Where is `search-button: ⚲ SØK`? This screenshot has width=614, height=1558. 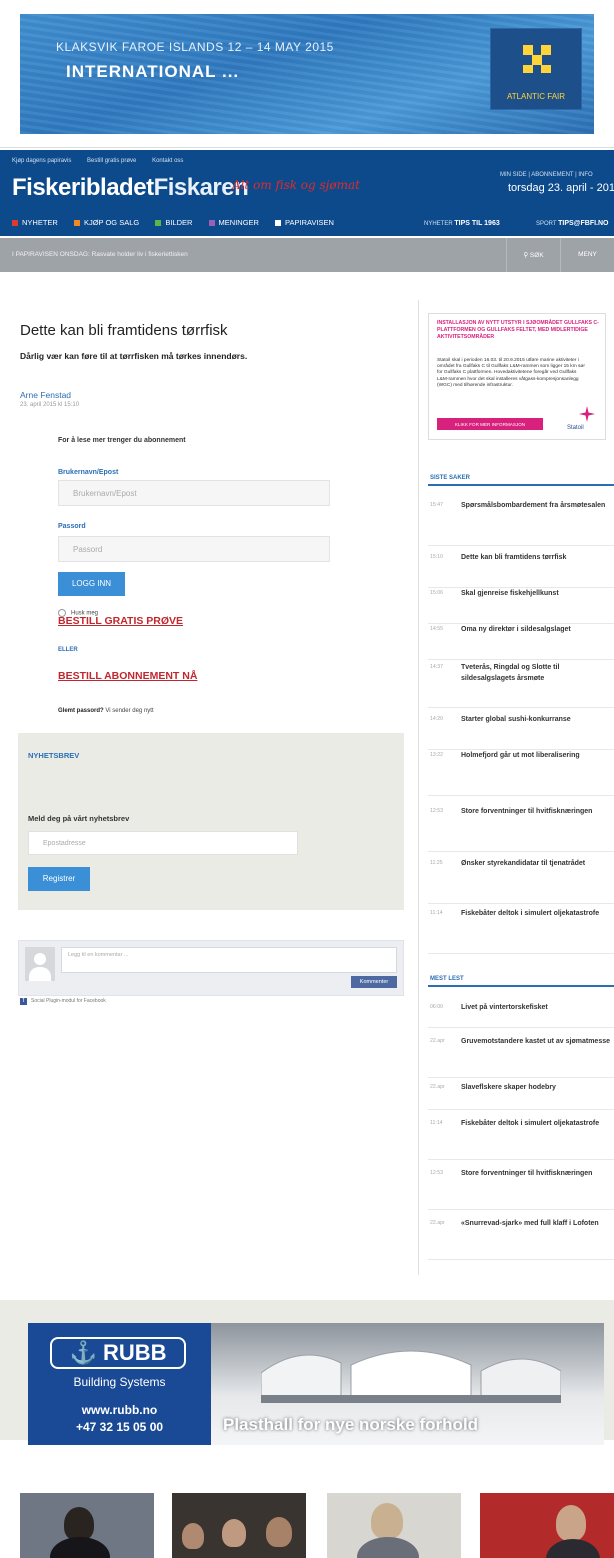
search-button: ⚲ SØK is located at coordinates (533, 255).